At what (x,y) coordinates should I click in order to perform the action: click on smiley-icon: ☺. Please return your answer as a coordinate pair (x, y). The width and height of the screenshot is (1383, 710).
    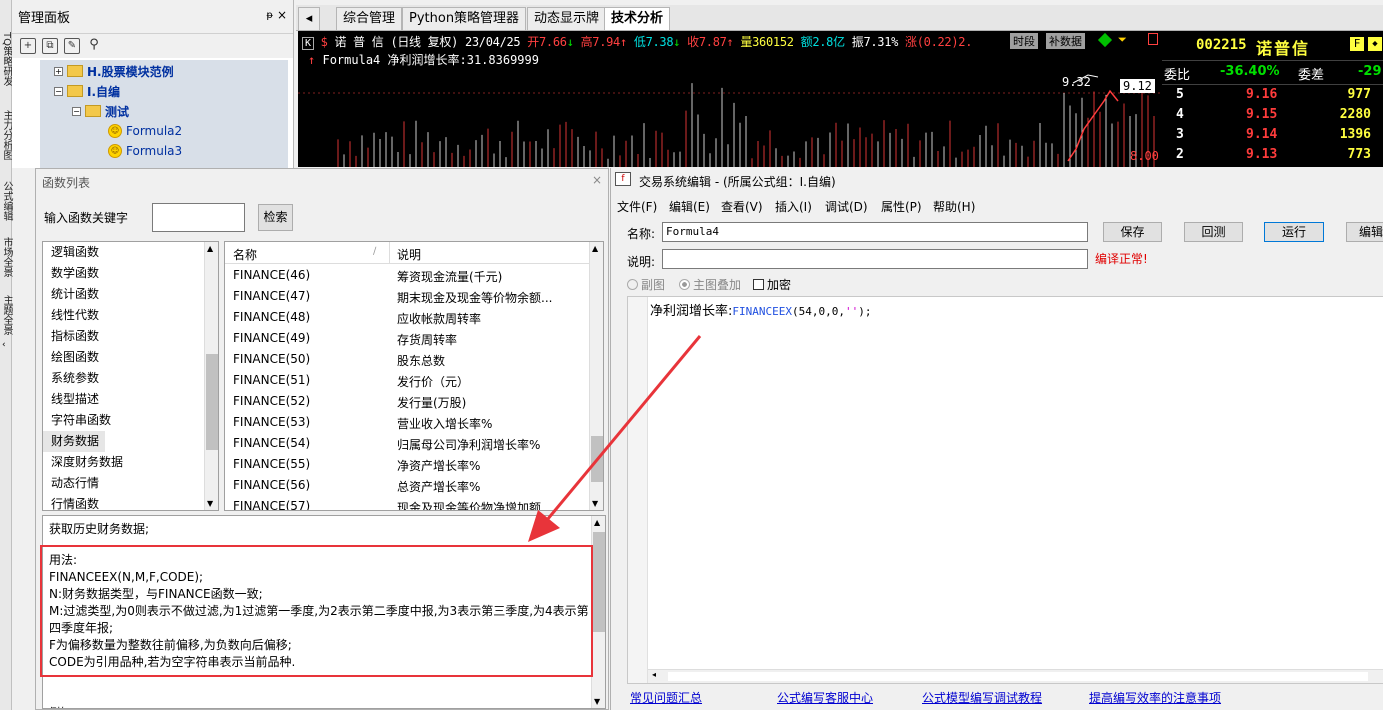
    Looking at the image, I should click on (115, 131).